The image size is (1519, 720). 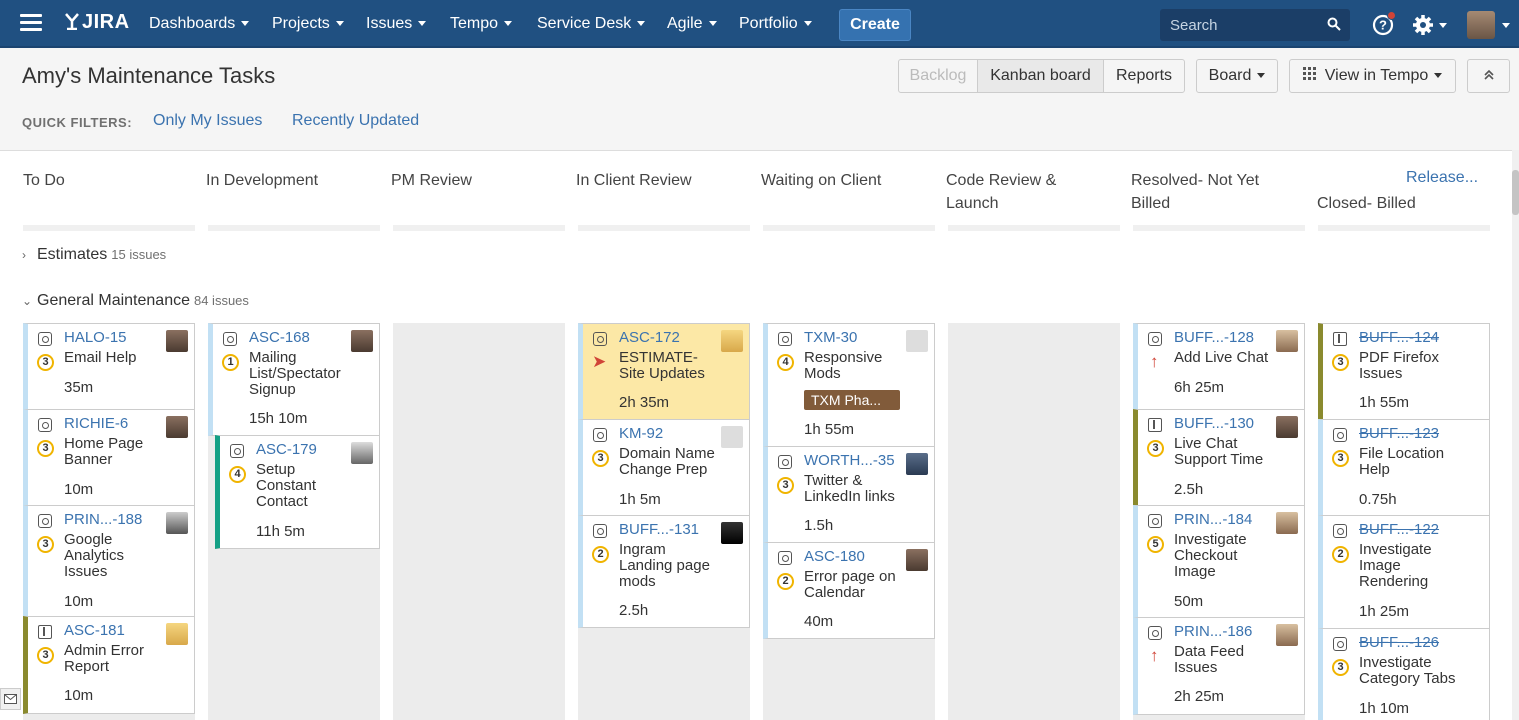 I want to click on issue-key: ASC-168, so click(x=279, y=337).